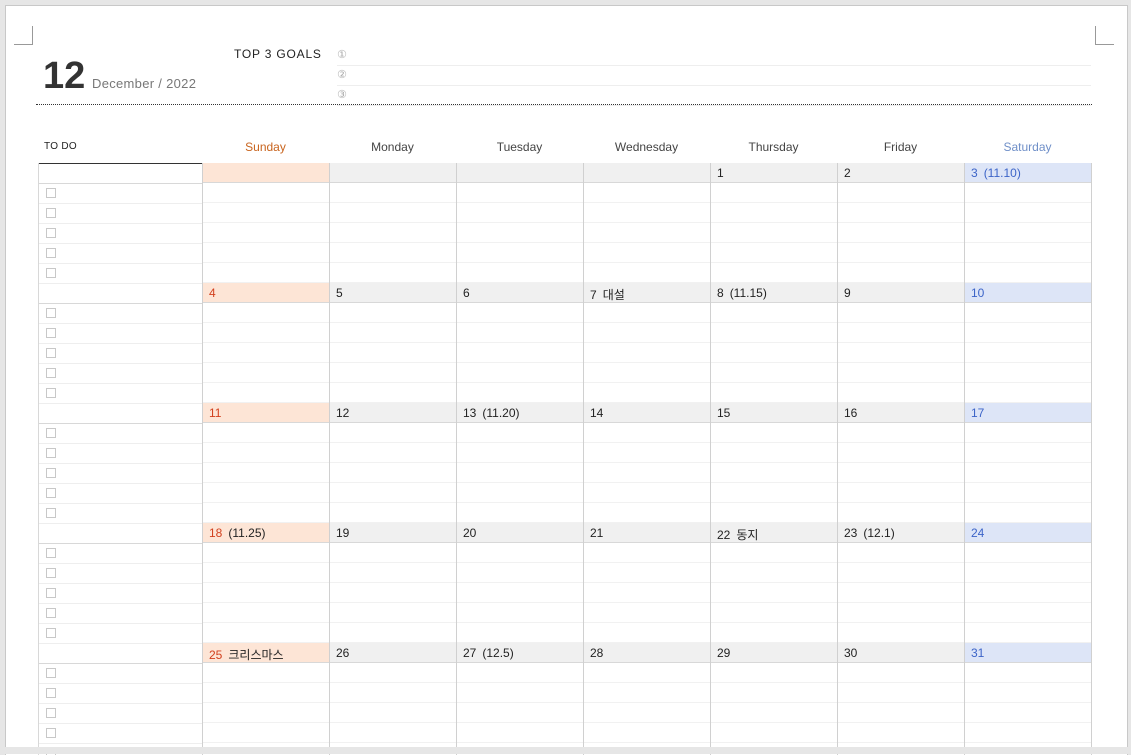 The width and height of the screenshot is (1131, 755). Describe the element at coordinates (1028, 699) in the screenshot. I see `day-cell: 31` at that location.